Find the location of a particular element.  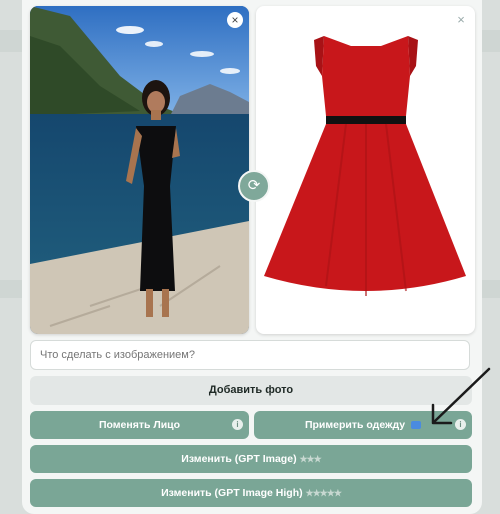

remove-garment-photo-button: × is located at coordinates (461, 20).